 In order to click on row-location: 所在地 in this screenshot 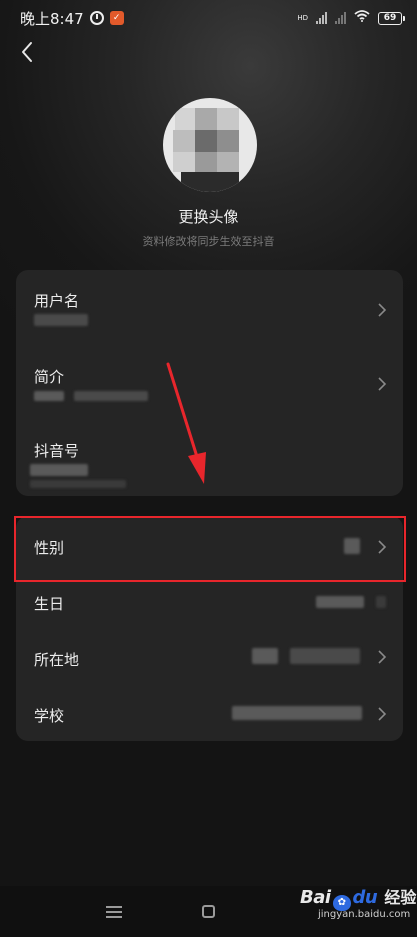, I will do `click(209, 656)`.